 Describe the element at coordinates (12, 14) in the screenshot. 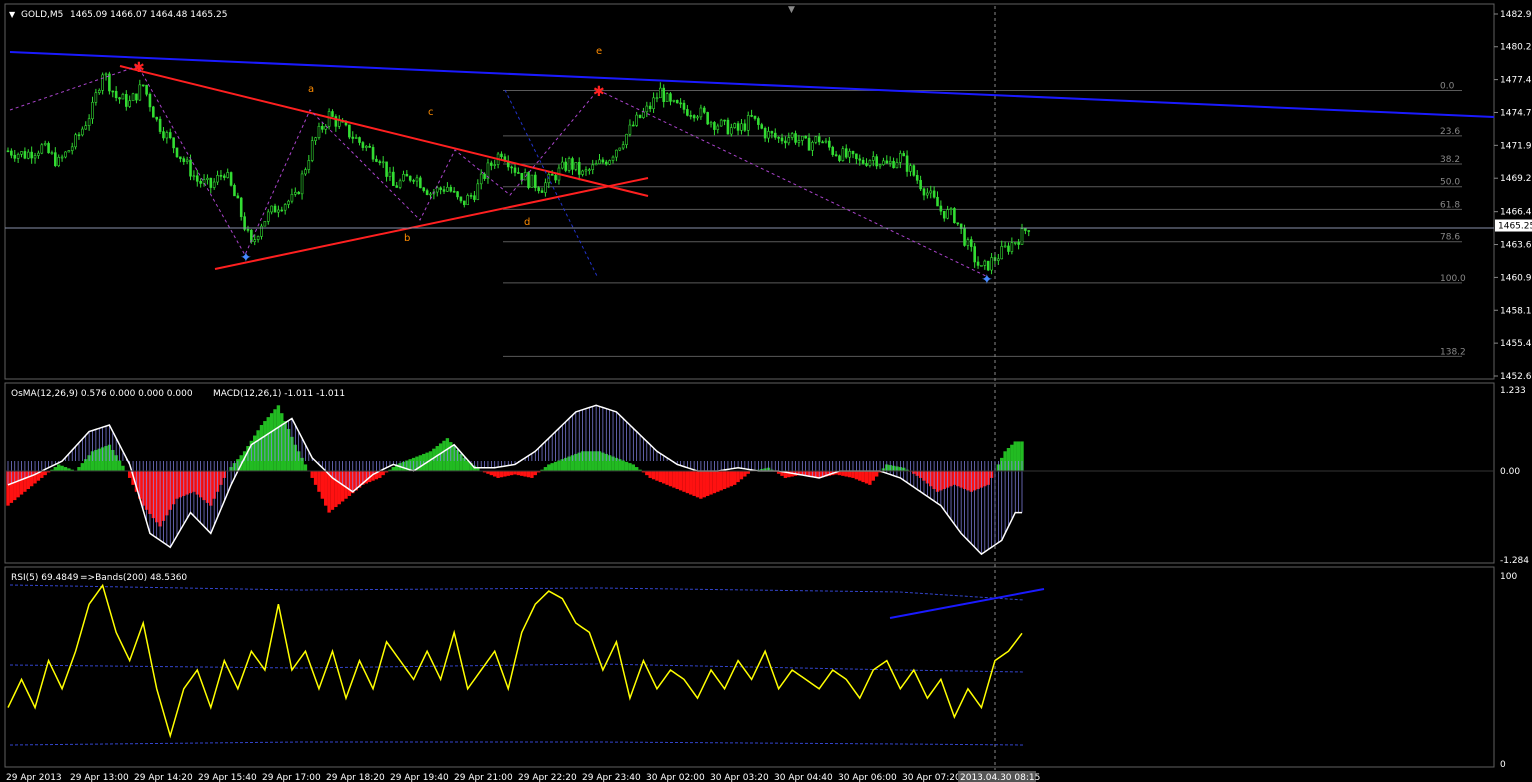

I see `symbol-dropdown-icon: ▼` at that location.